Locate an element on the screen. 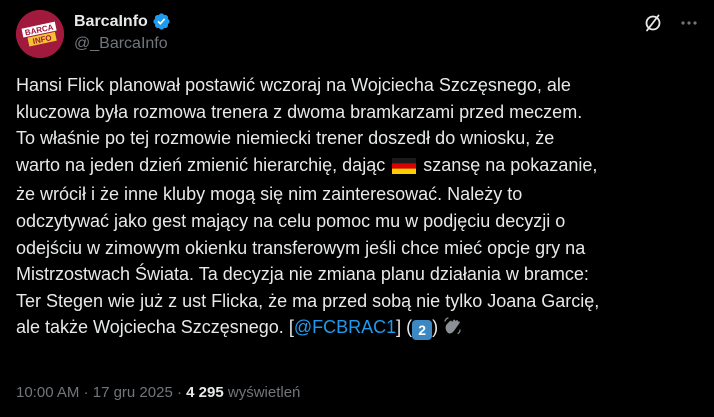 The width and height of the screenshot is (714, 417). mention-link: @FCBRAC1 is located at coordinates (345, 327).